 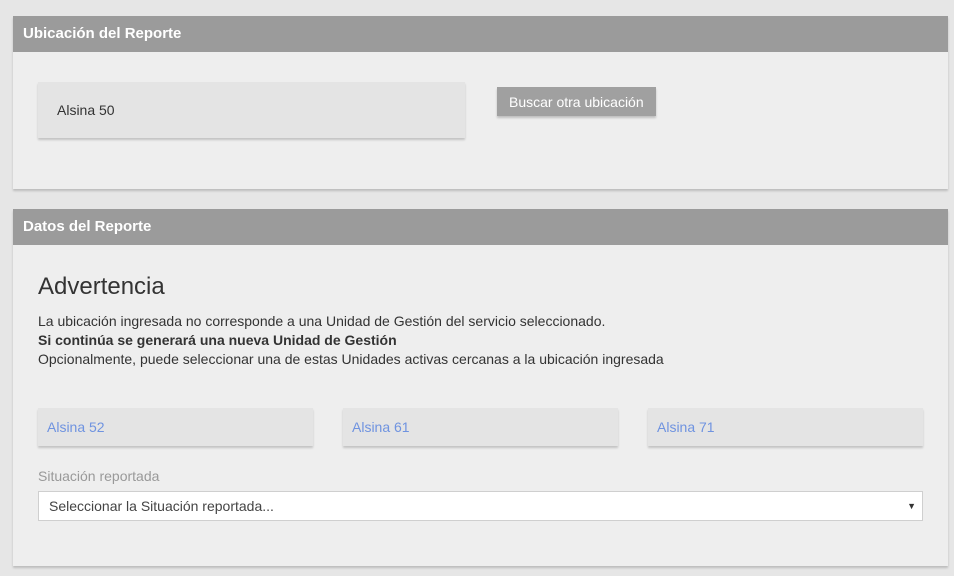 I want to click on situation-select: Seleccionar la Situación reportada... ▼, so click(x=480, y=506).